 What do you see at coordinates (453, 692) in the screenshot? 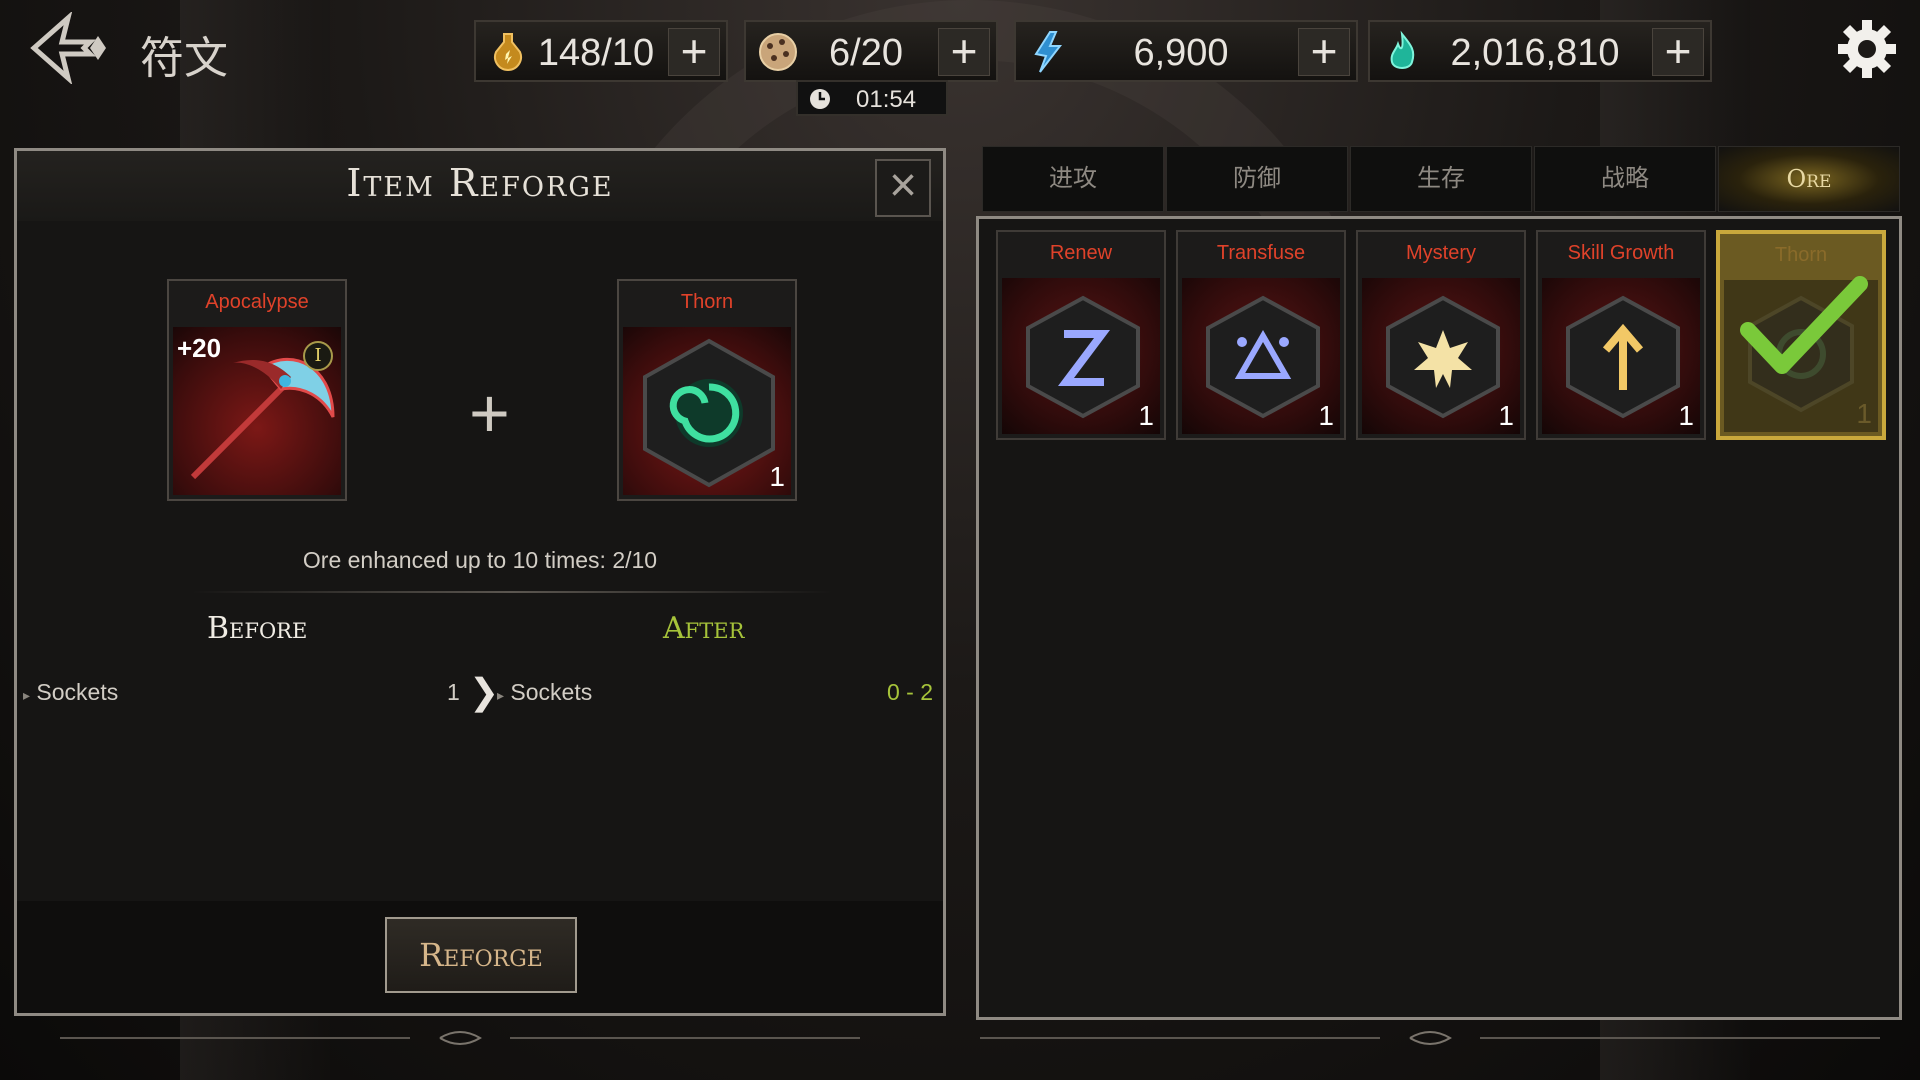
I see `stat-before-value: 1` at bounding box center [453, 692].